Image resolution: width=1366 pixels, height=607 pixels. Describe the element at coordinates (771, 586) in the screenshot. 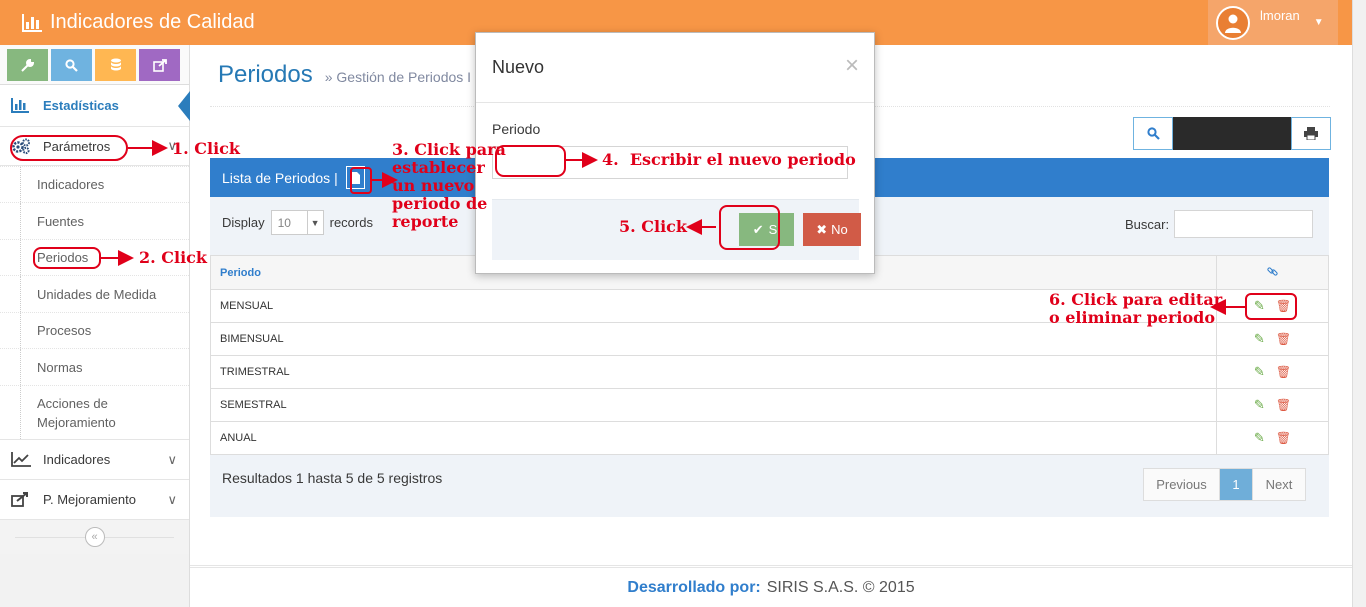

I see `page-footer: Desarrollado por: SIRIS S.A.S. © 2015` at that location.